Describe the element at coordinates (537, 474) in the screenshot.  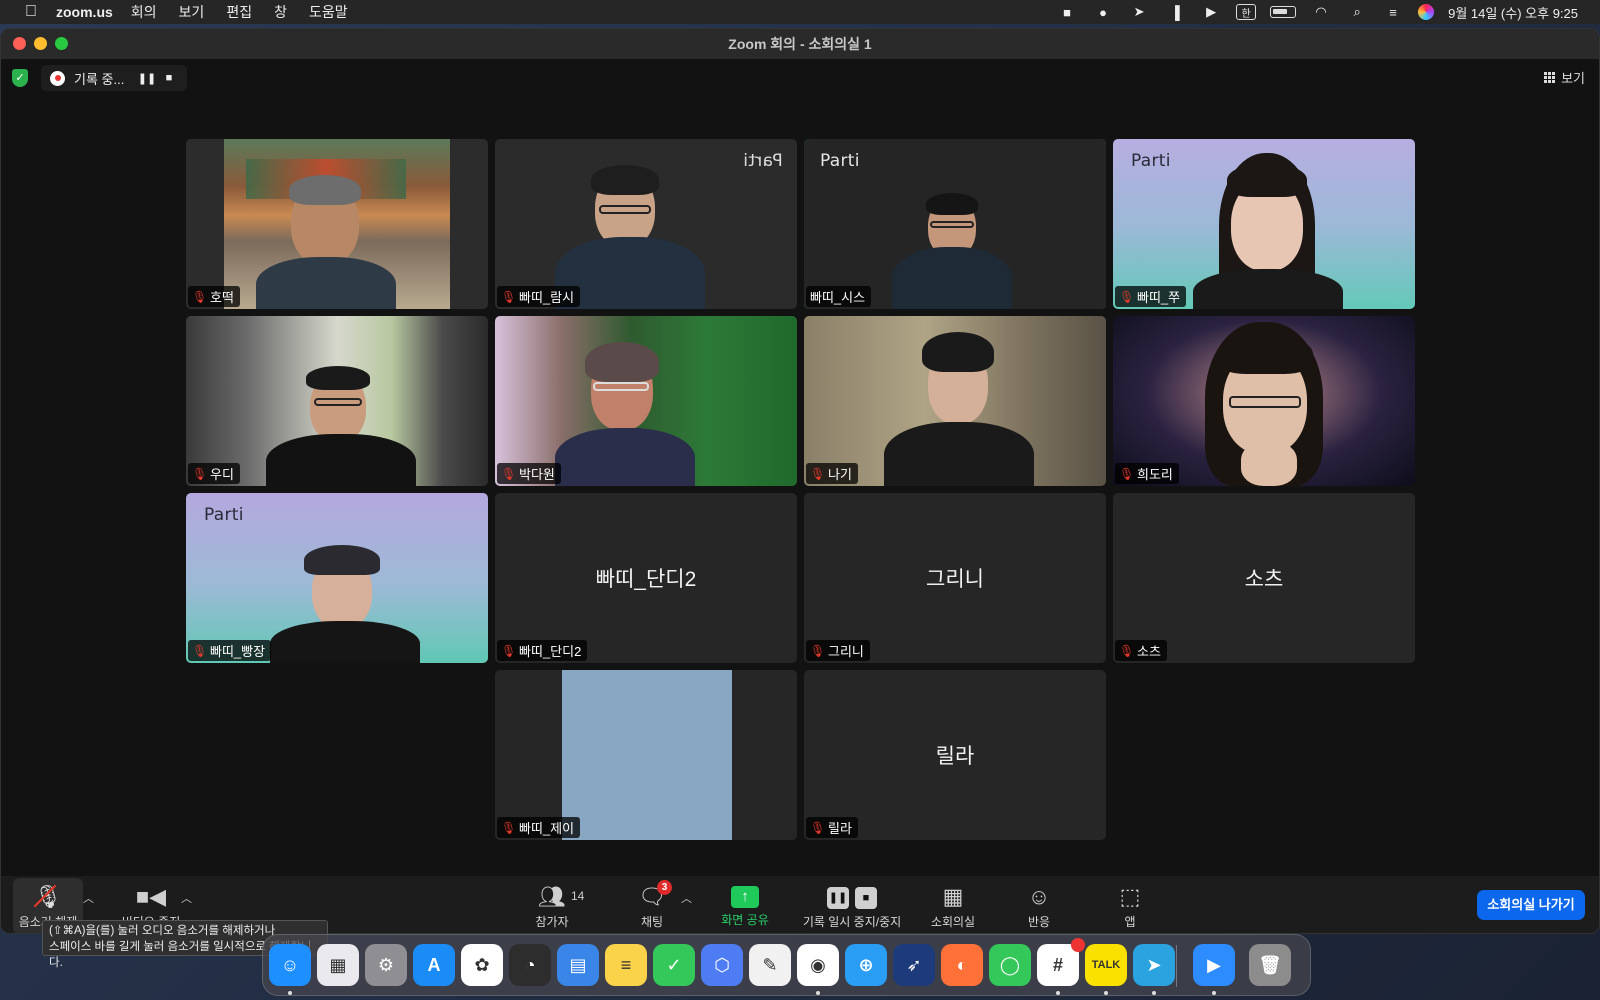
I see `participant-name: 박다원` at that location.